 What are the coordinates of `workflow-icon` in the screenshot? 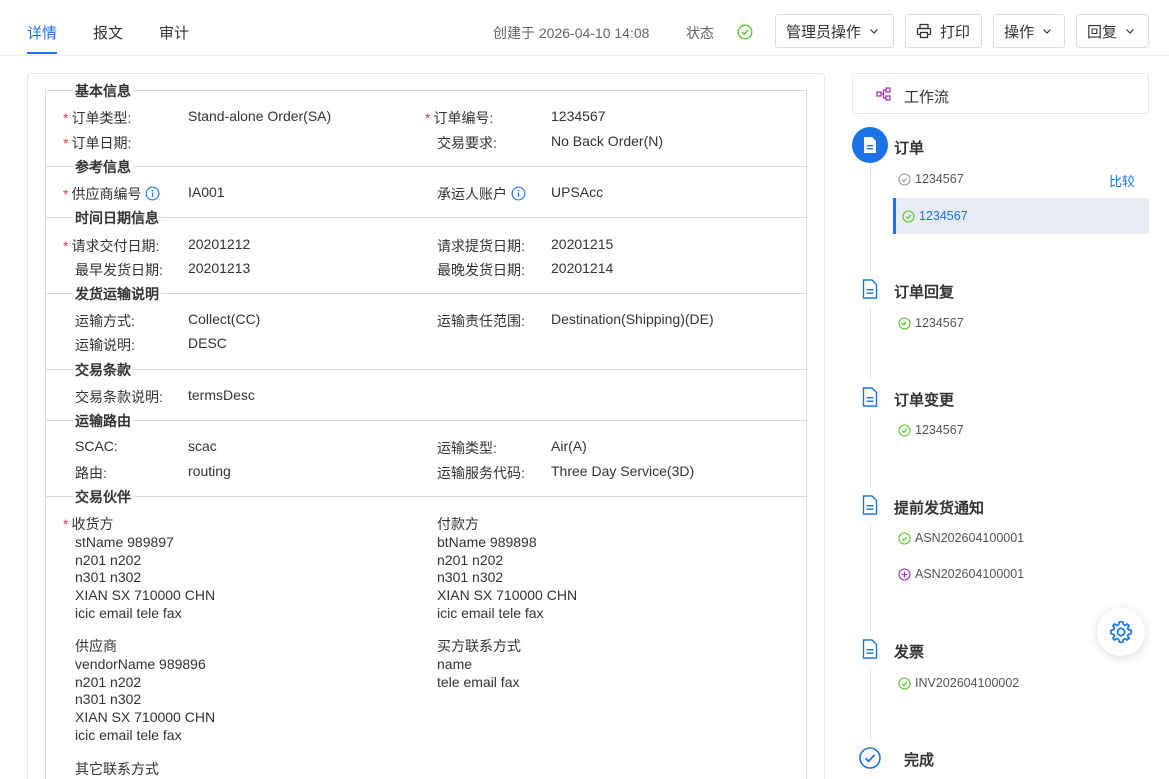 It's located at (883, 94).